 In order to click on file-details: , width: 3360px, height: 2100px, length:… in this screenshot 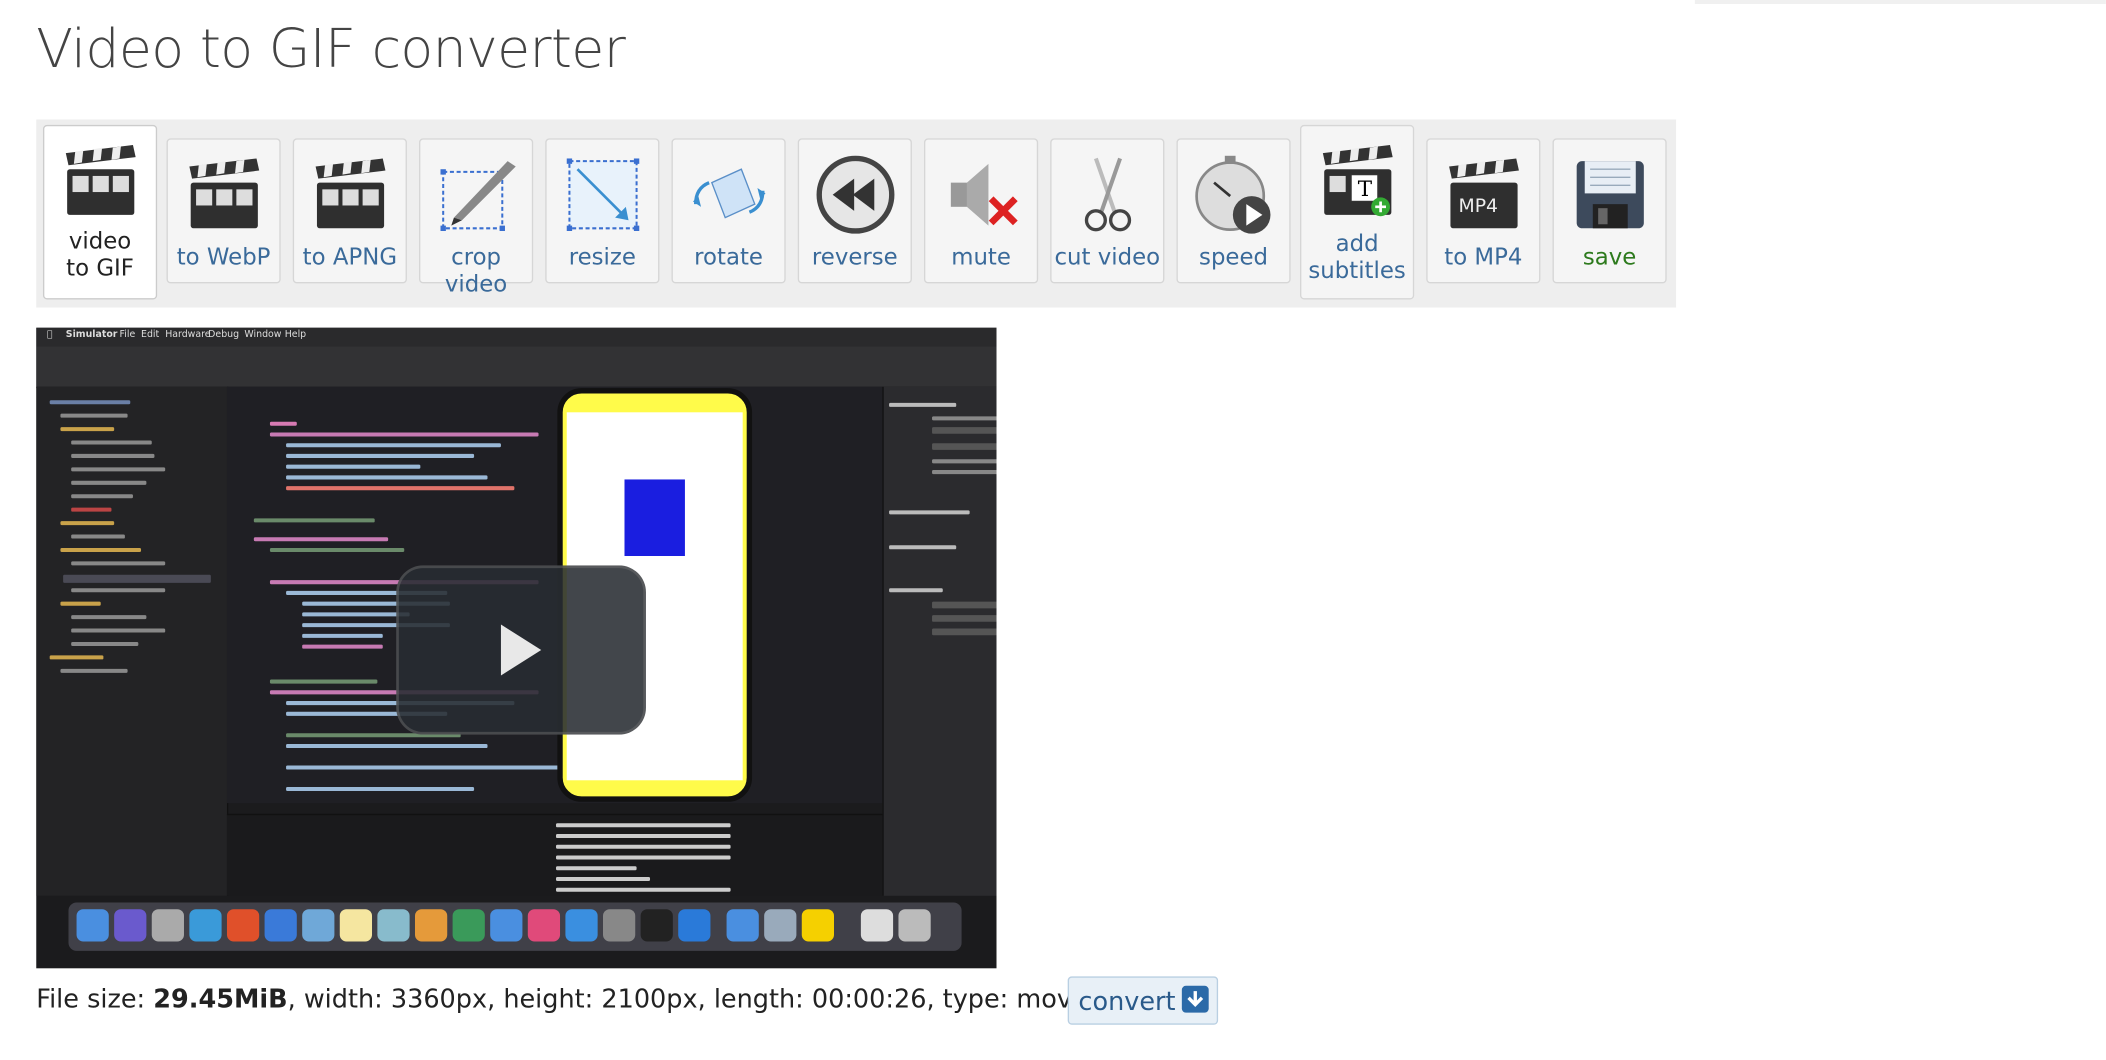, I will do `click(679, 999)`.